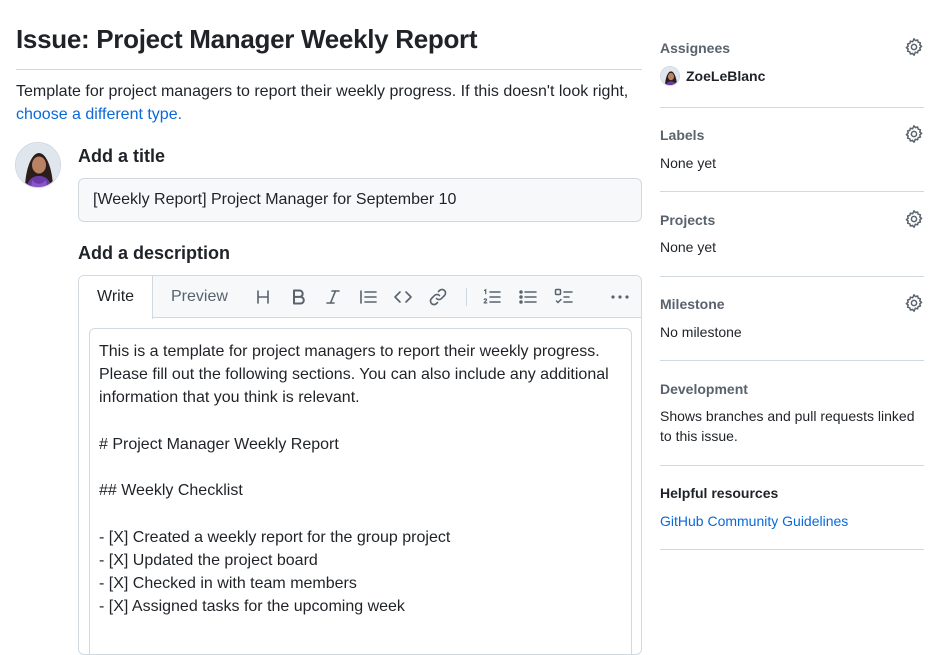  Describe the element at coordinates (701, 332) in the screenshot. I see `milestone-value: No milestone` at that location.